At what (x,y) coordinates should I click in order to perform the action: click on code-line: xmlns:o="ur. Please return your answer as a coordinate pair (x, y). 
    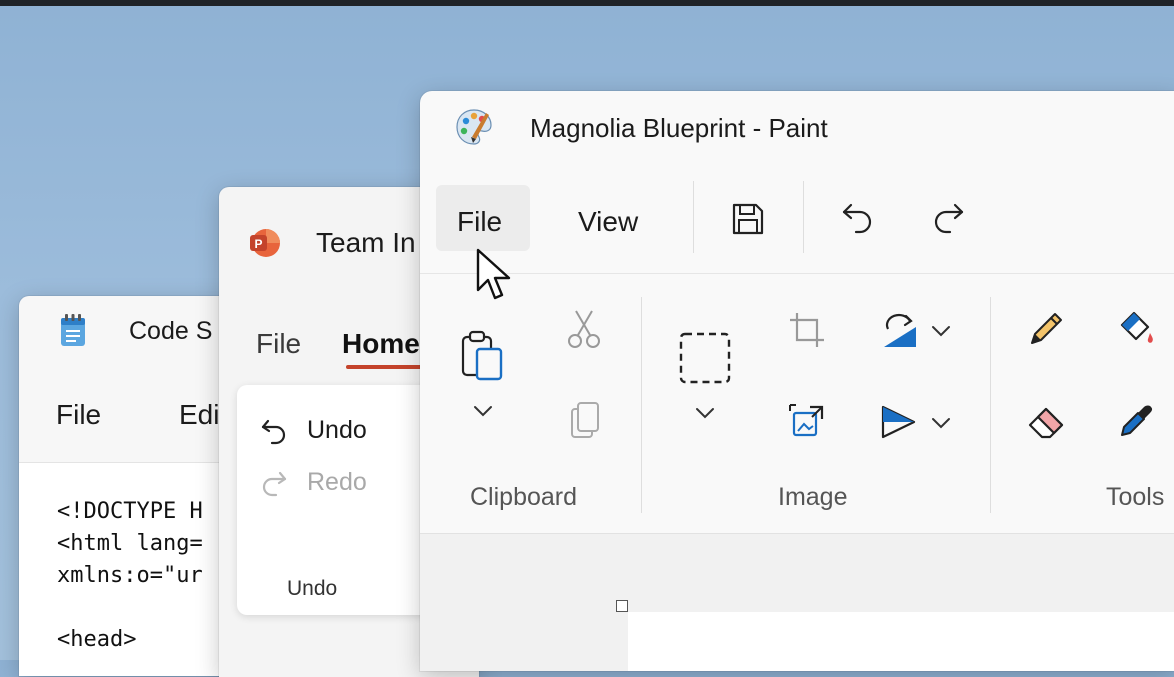
    Looking at the image, I should click on (130, 575).